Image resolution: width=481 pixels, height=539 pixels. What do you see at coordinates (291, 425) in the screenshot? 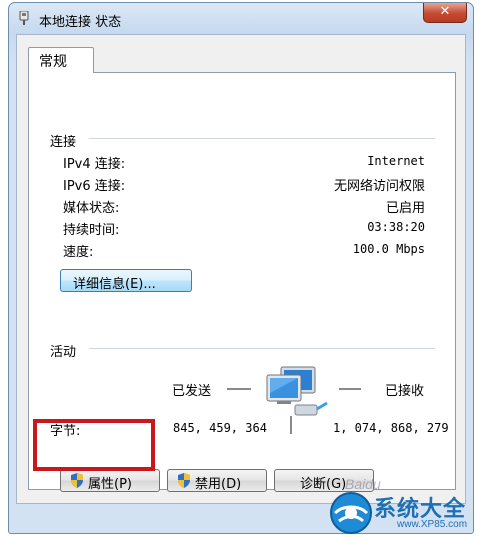
I see `connector-line` at bounding box center [291, 425].